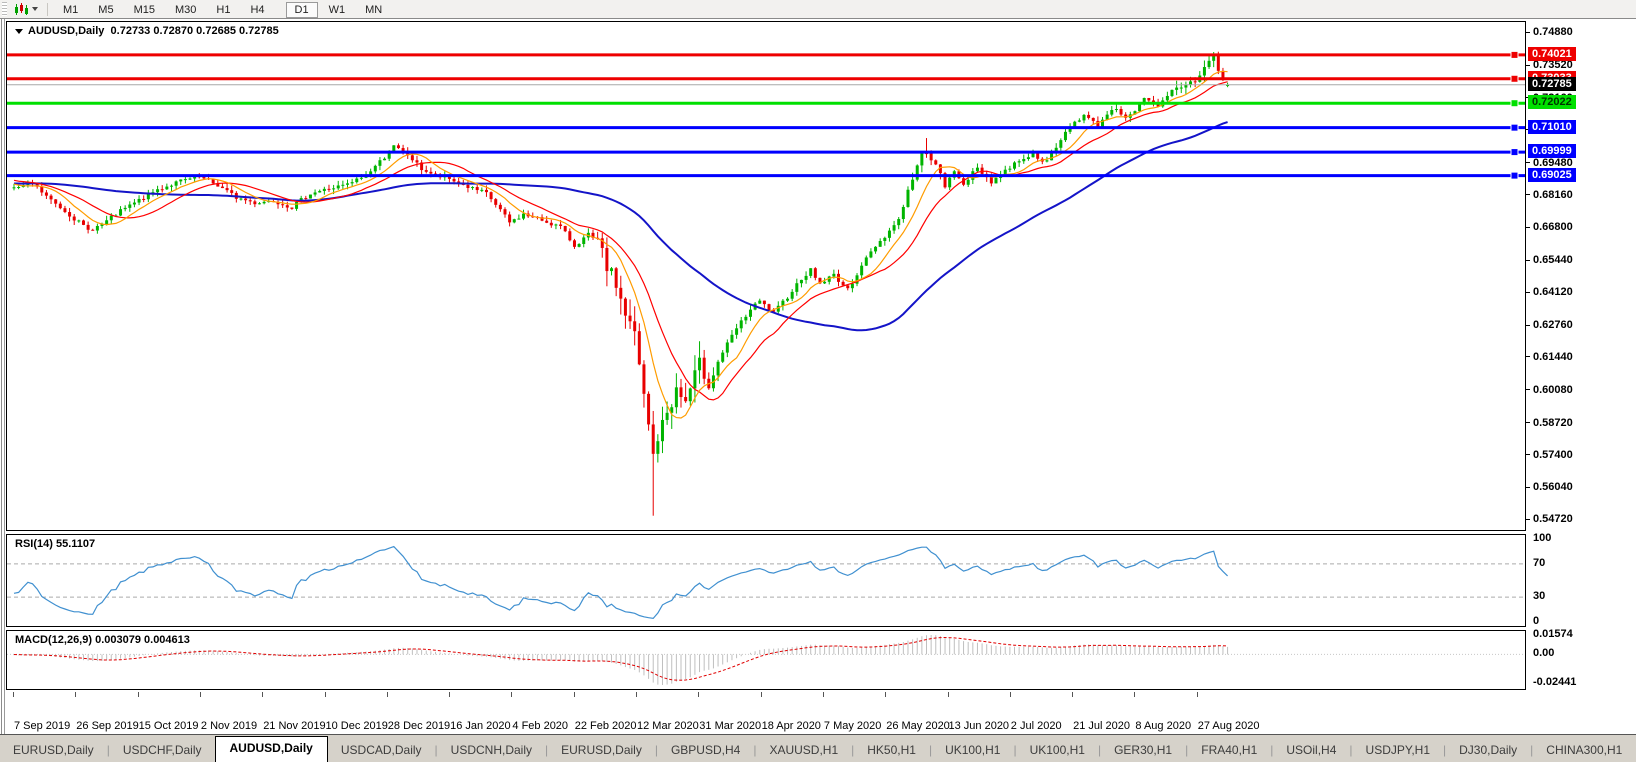 The width and height of the screenshot is (1636, 762). What do you see at coordinates (185, 10) in the screenshot?
I see `timeframe-m30-button: M30` at bounding box center [185, 10].